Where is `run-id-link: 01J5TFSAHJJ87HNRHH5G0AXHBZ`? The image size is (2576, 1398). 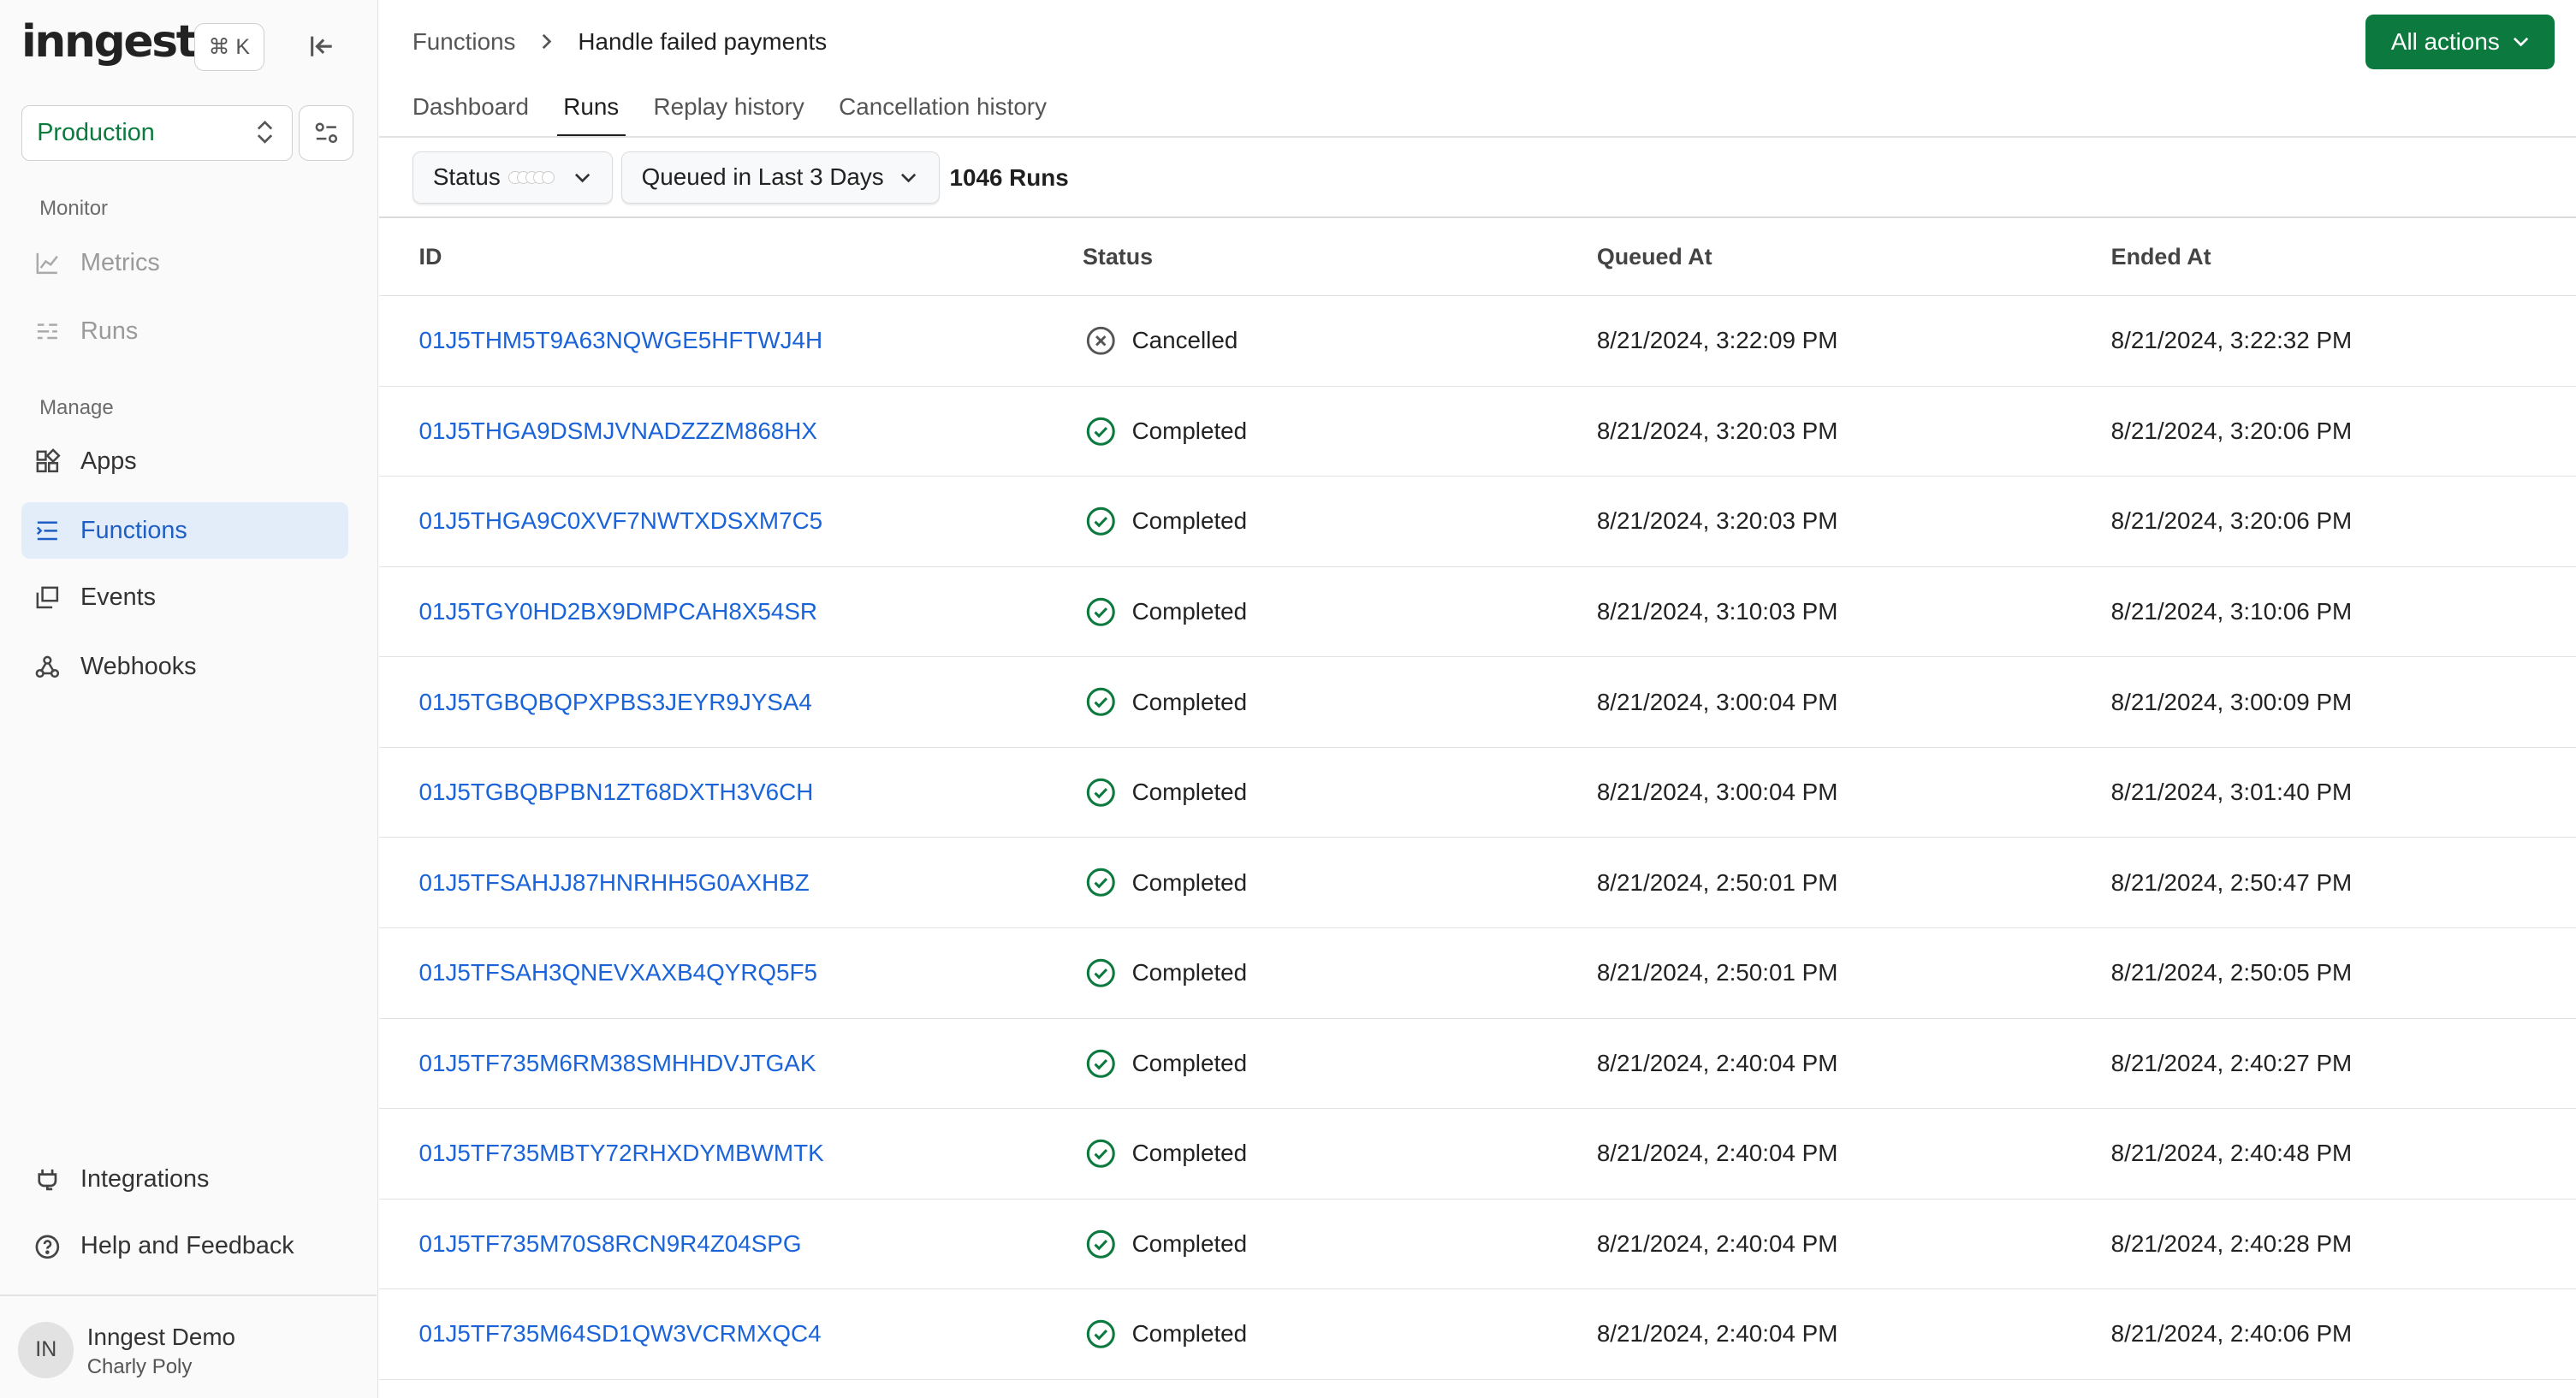
run-id-link: 01J5TFSAHJJ87HNRHH5G0AXHBZ is located at coordinates (731, 882).